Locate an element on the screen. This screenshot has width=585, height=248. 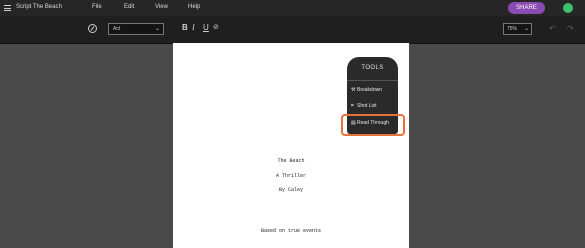
element-type-select: Act ⌄ is located at coordinates (136, 29).